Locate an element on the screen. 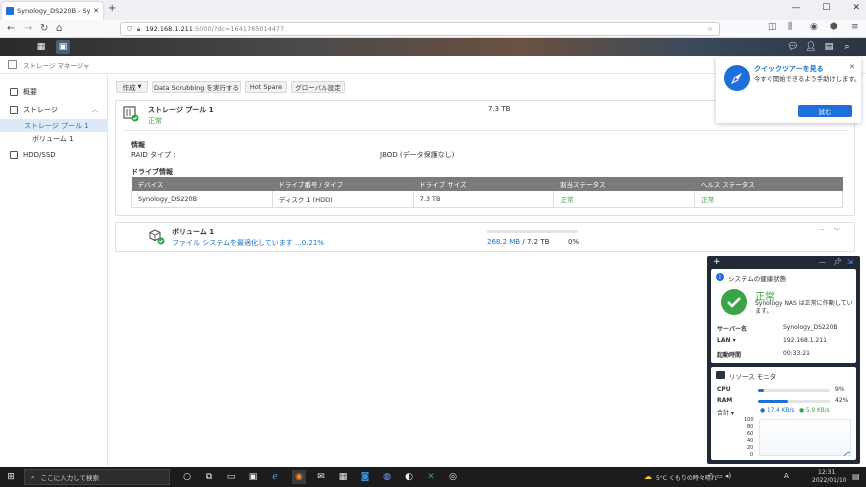 Image resolution: width=866 pixels, height=487 pixels. store-icon: ▣ is located at coordinates (253, 477).